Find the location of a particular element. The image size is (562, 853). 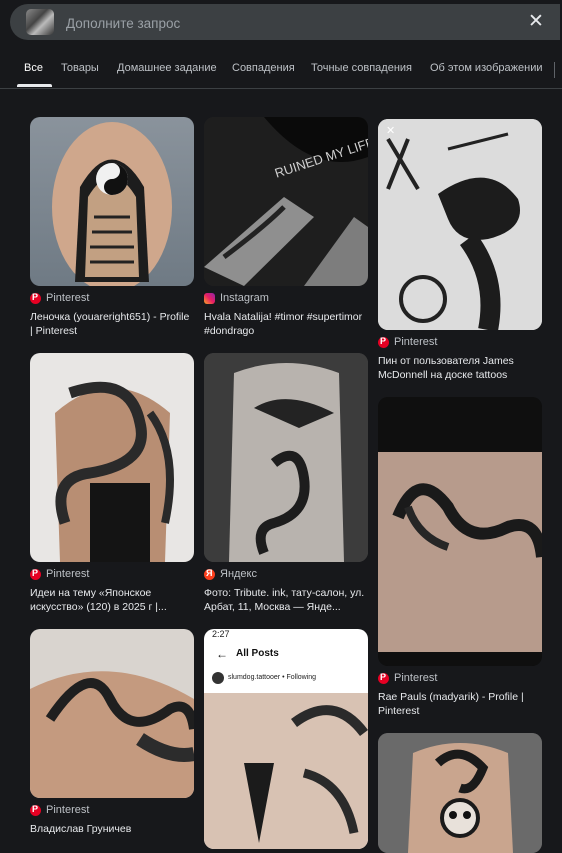

result-card: Pinterest Владислав Груничев is located at coordinates (112, 732).